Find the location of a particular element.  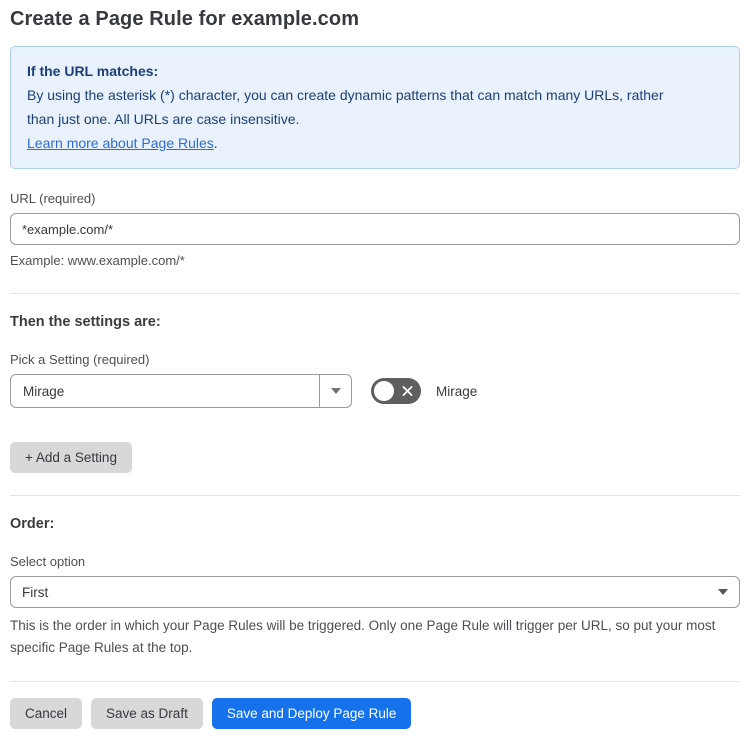

order-select: First is located at coordinates (375, 592).